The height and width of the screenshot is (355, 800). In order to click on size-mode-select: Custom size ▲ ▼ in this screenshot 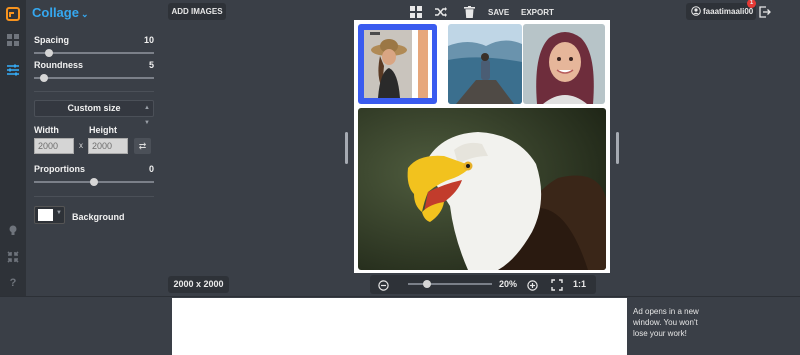, I will do `click(94, 113)`.